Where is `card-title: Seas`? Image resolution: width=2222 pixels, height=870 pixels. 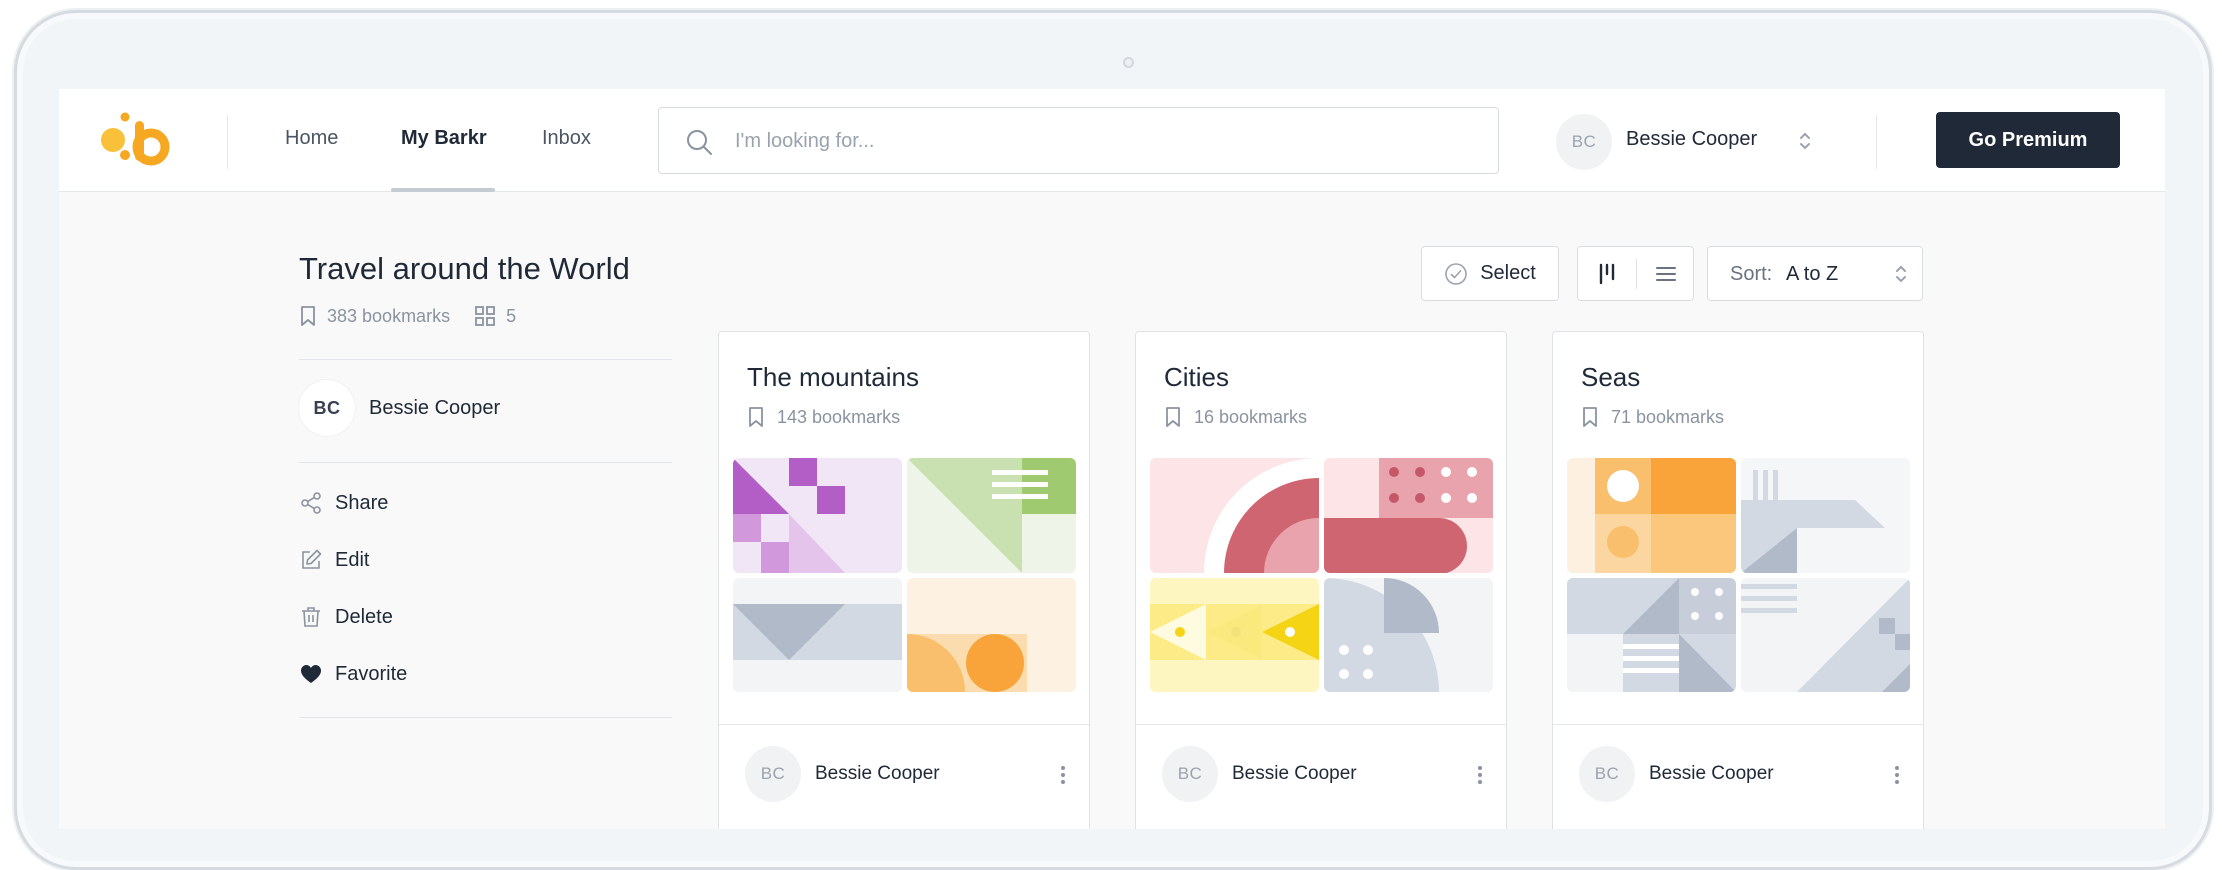 card-title: Seas is located at coordinates (1611, 377).